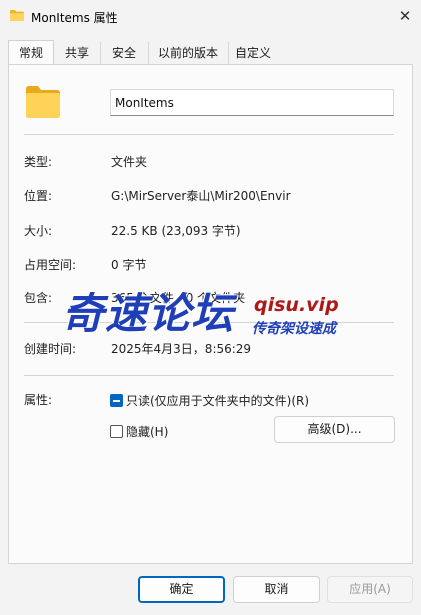 Image resolution: width=421 pixels, height=615 pixels. Describe the element at coordinates (77, 53) in the screenshot. I see `tab-sharing: 共享` at that location.